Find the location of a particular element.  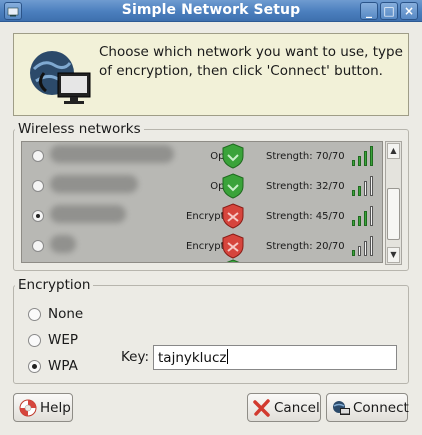

help-button: Help is located at coordinates (43, 407).